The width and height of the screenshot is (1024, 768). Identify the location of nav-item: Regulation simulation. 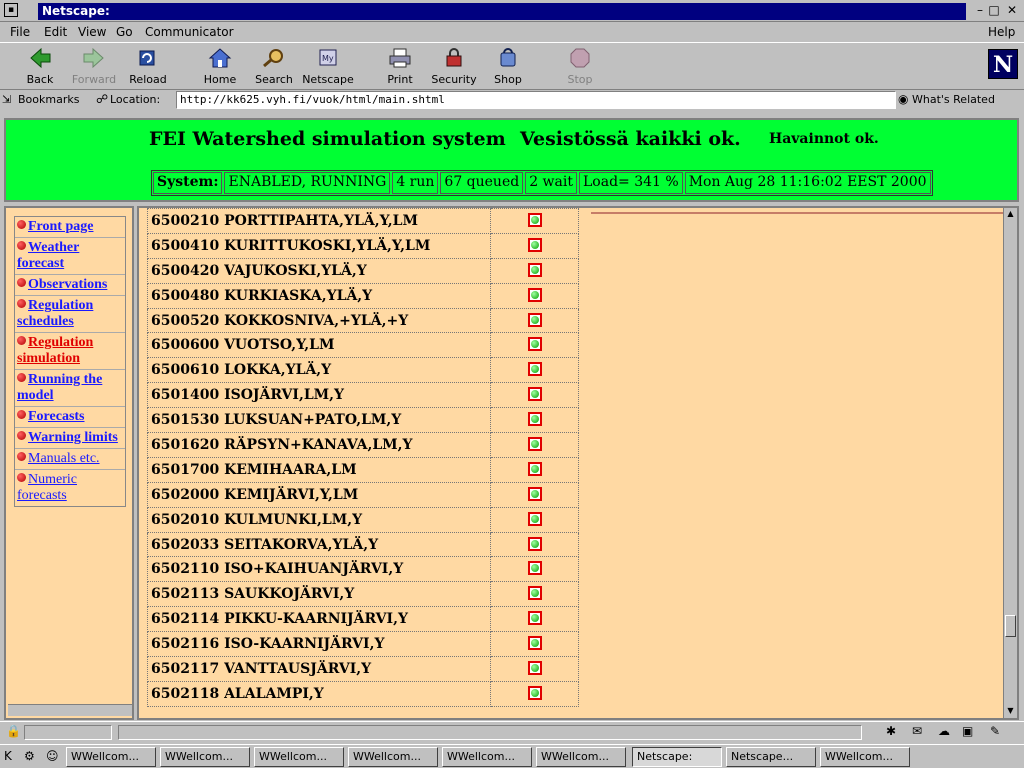
(70, 351).